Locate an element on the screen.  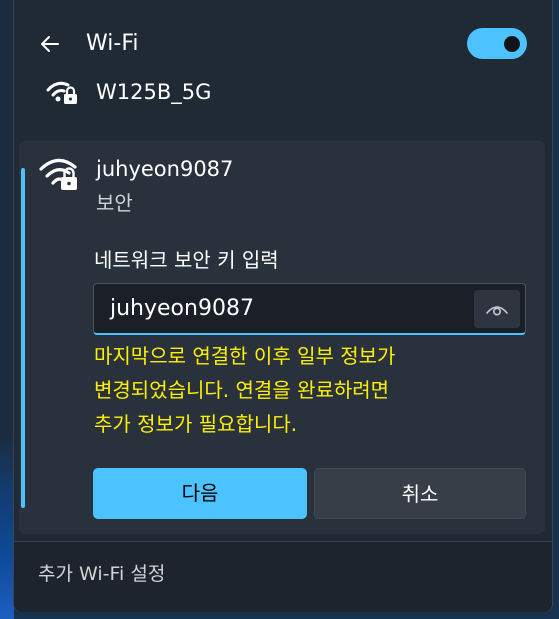
next-button: 다음 is located at coordinates (200, 493).